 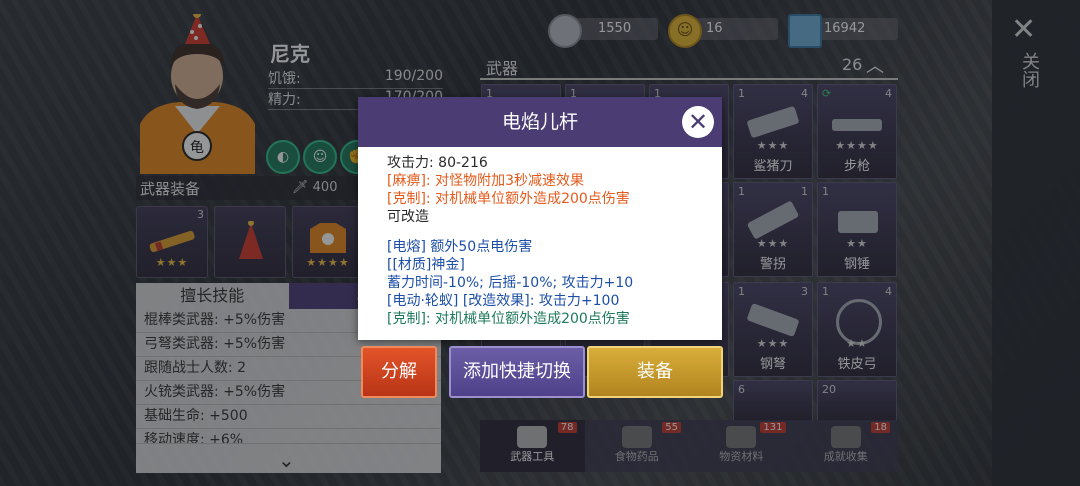 I want to click on attack-line: 攻击力: 80-216, so click(x=437, y=163).